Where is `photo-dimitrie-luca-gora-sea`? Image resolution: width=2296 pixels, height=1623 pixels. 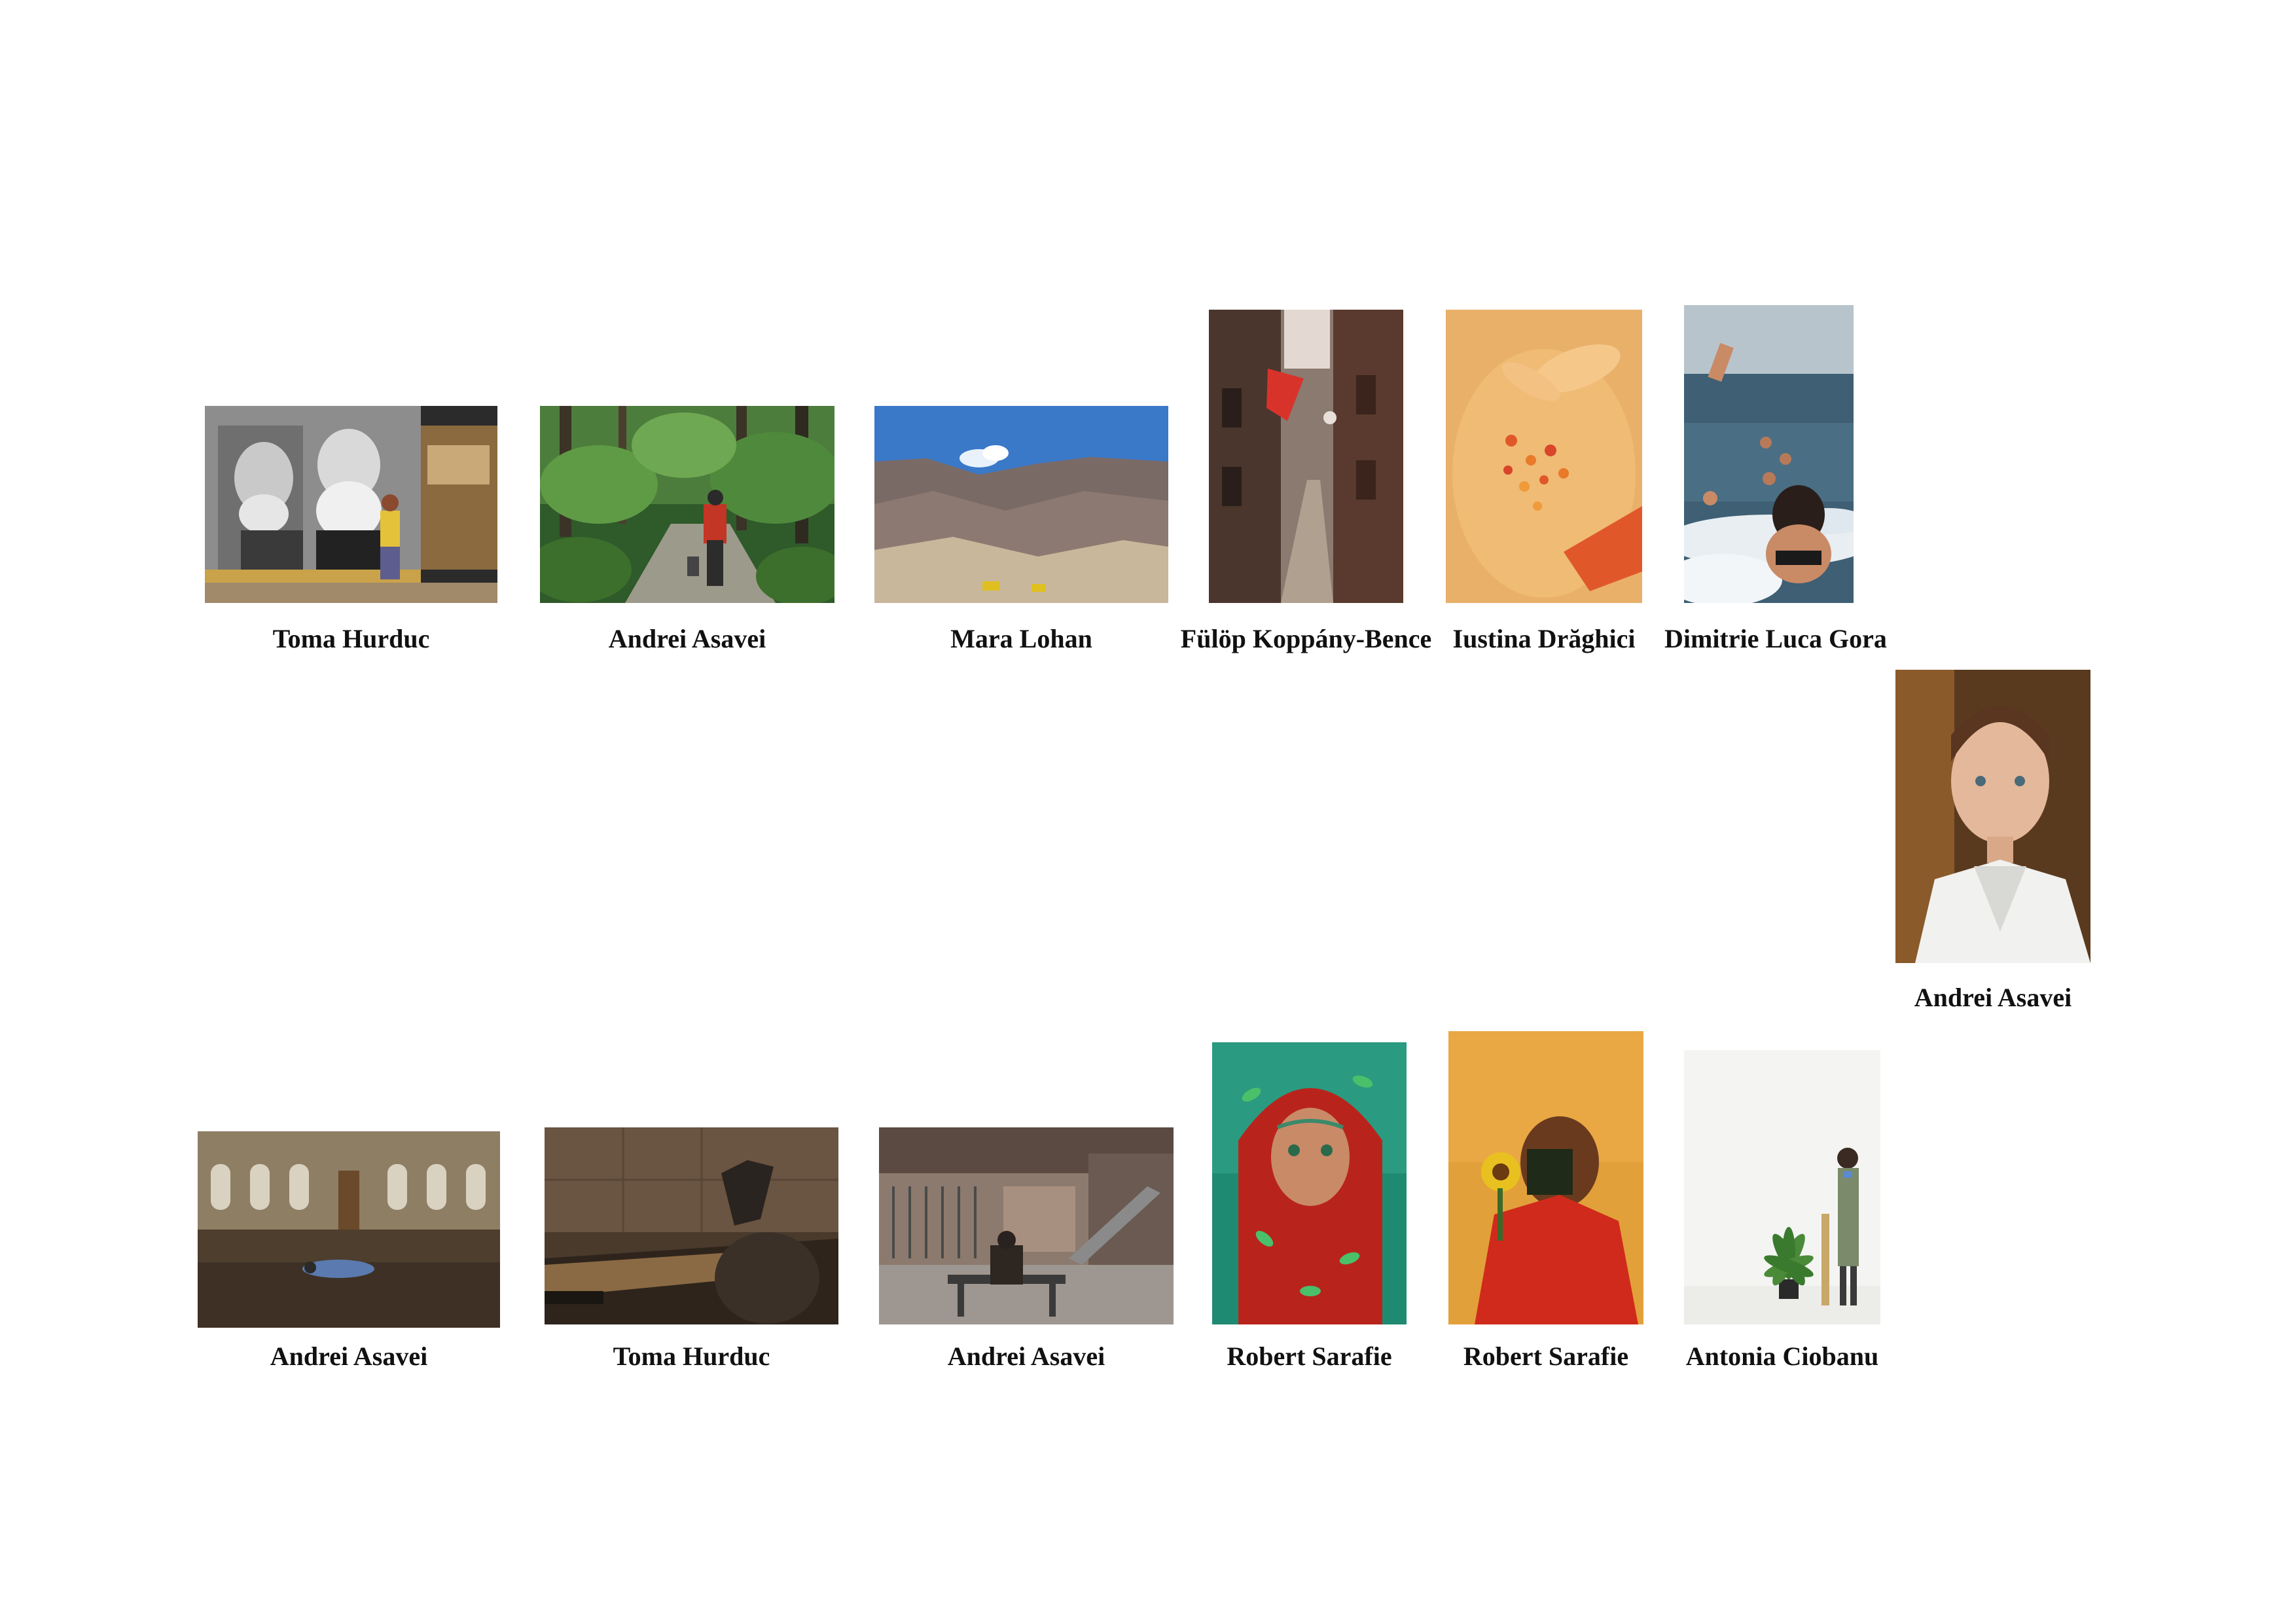
photo-dimitrie-luca-gora-sea is located at coordinates (1769, 454).